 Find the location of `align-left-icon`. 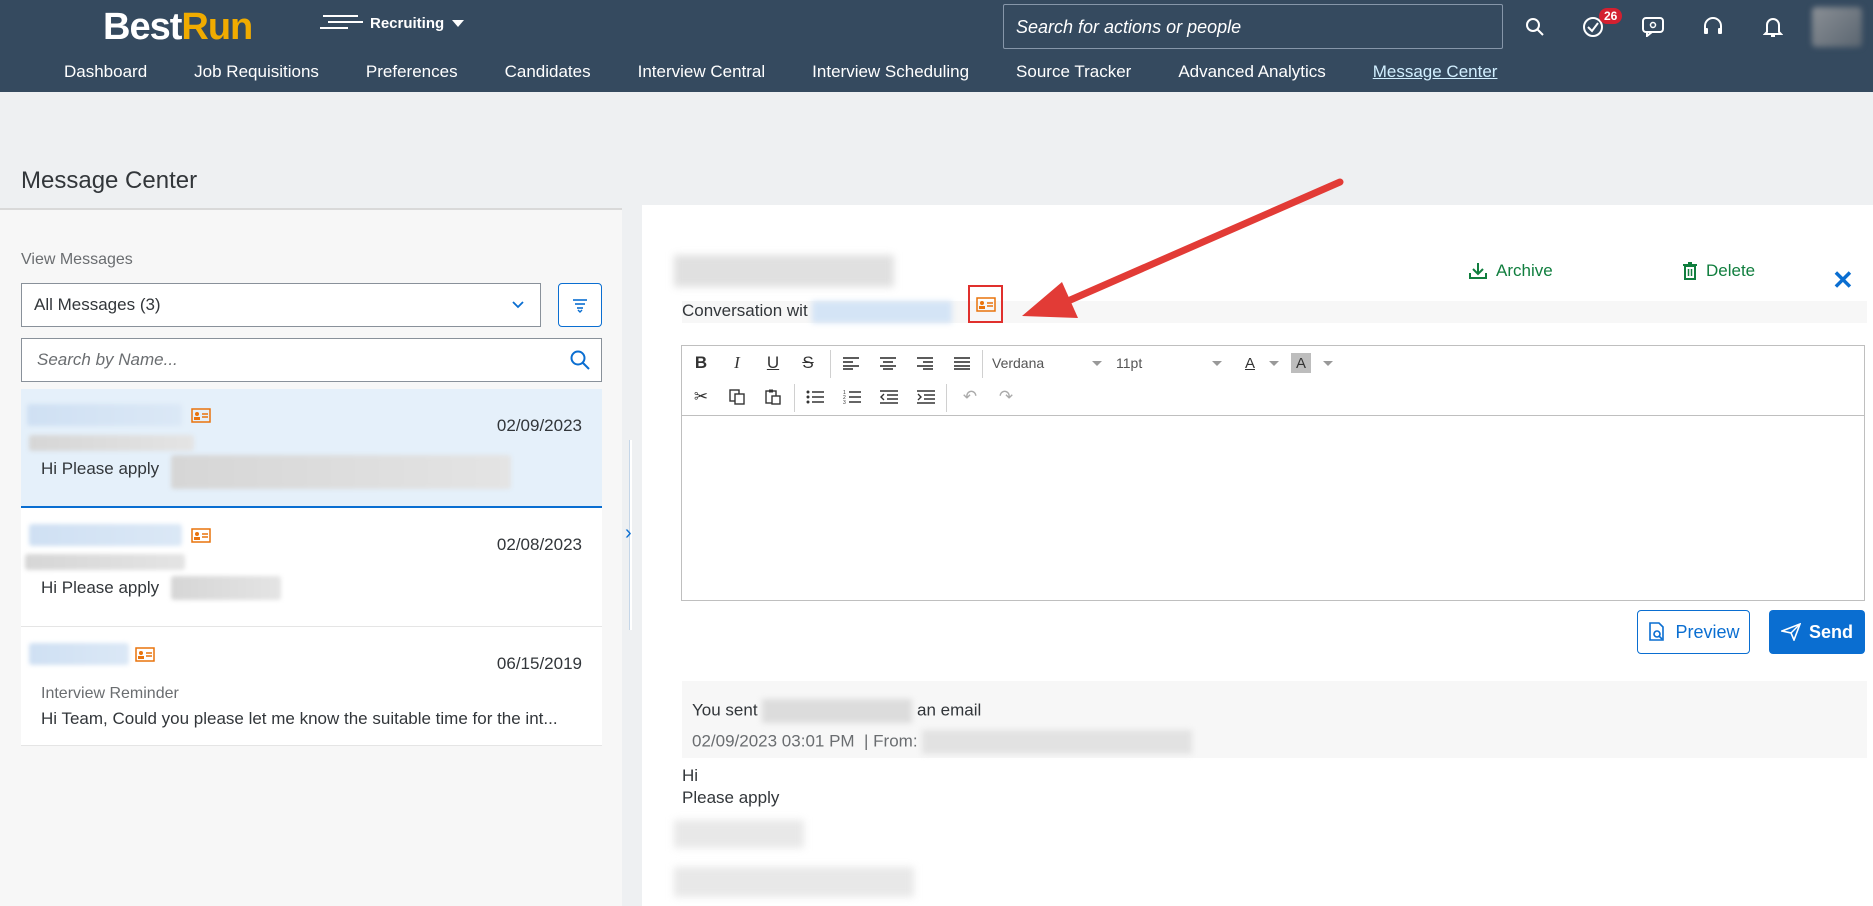

align-left-icon is located at coordinates (851, 363).